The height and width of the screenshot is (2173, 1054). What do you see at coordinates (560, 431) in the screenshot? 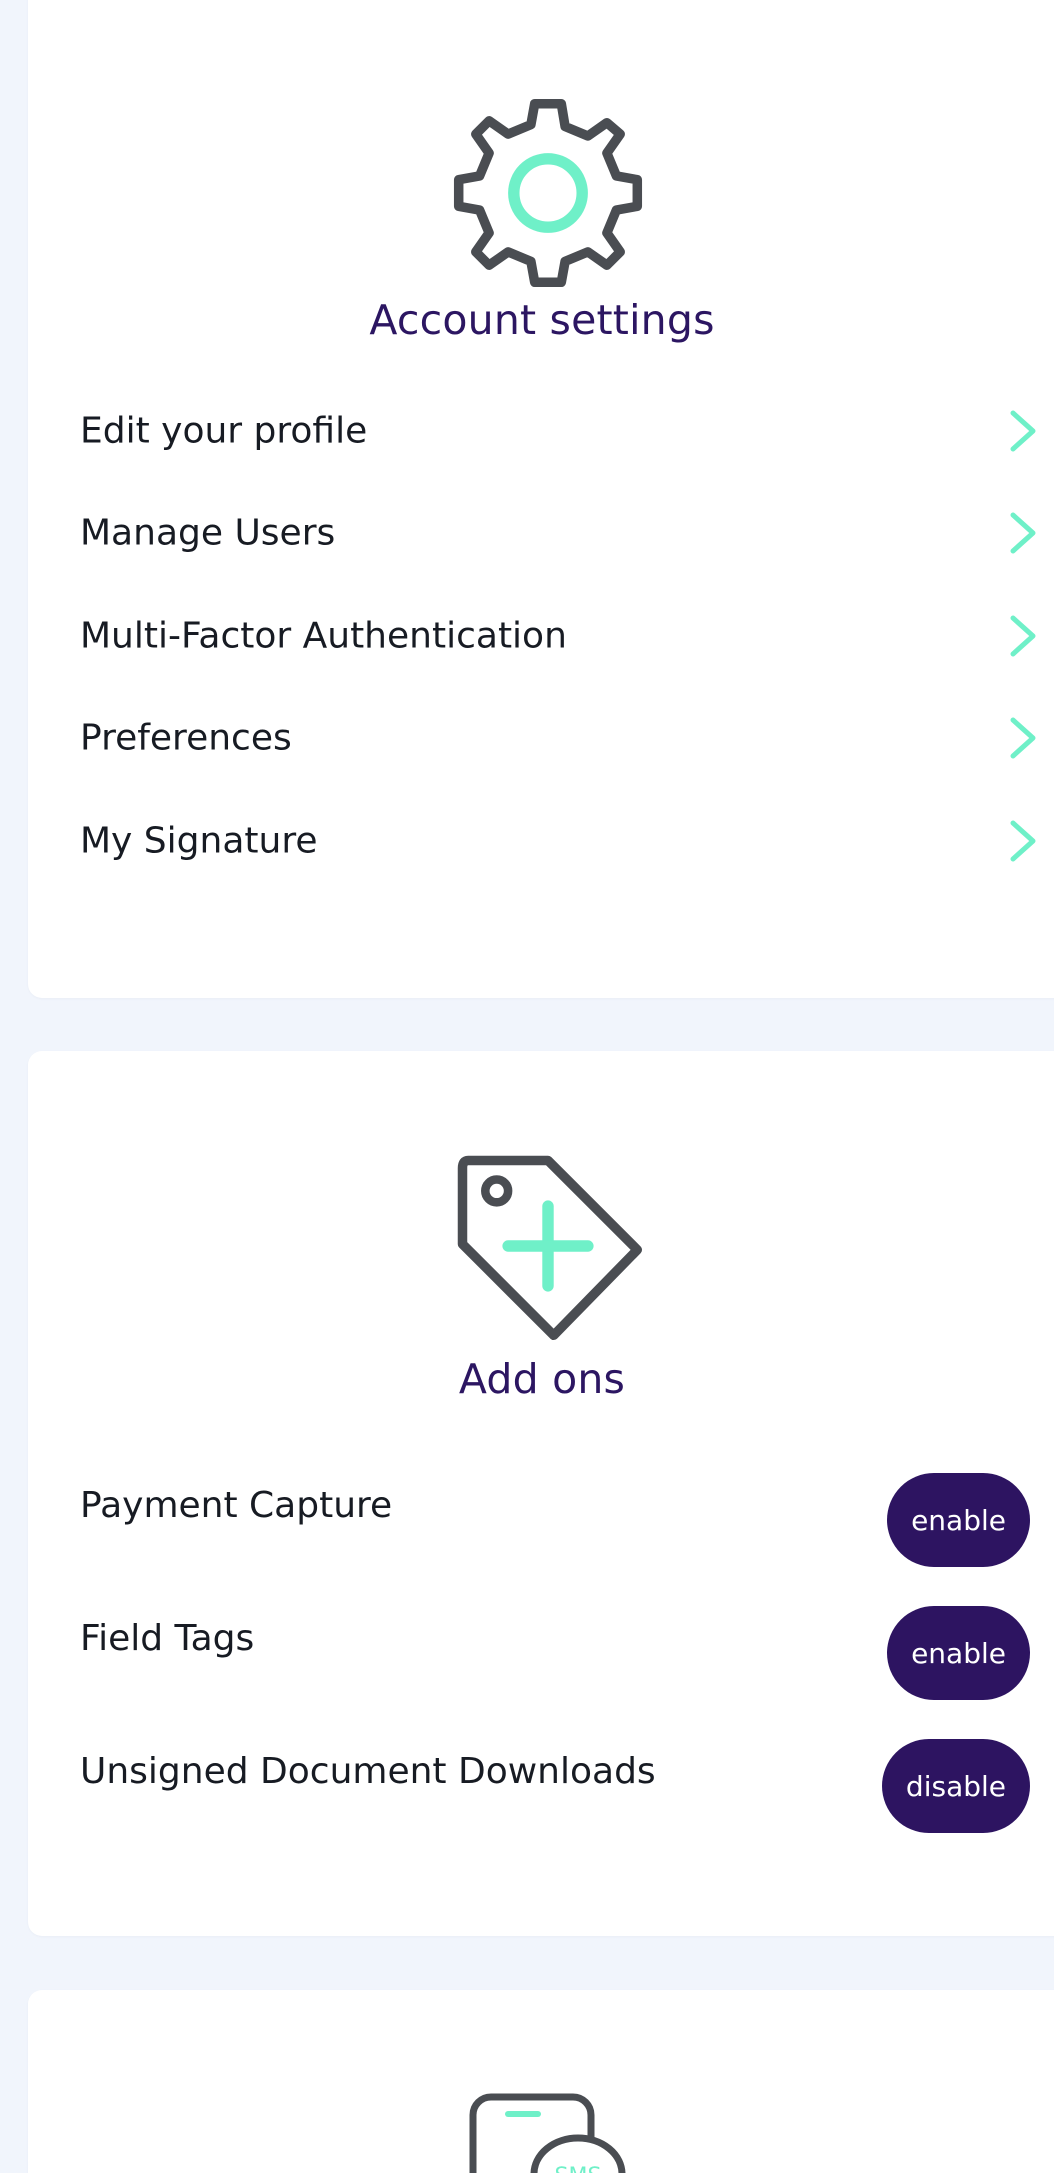
I see `menu-item-edit-profile: Edit your profile` at bounding box center [560, 431].